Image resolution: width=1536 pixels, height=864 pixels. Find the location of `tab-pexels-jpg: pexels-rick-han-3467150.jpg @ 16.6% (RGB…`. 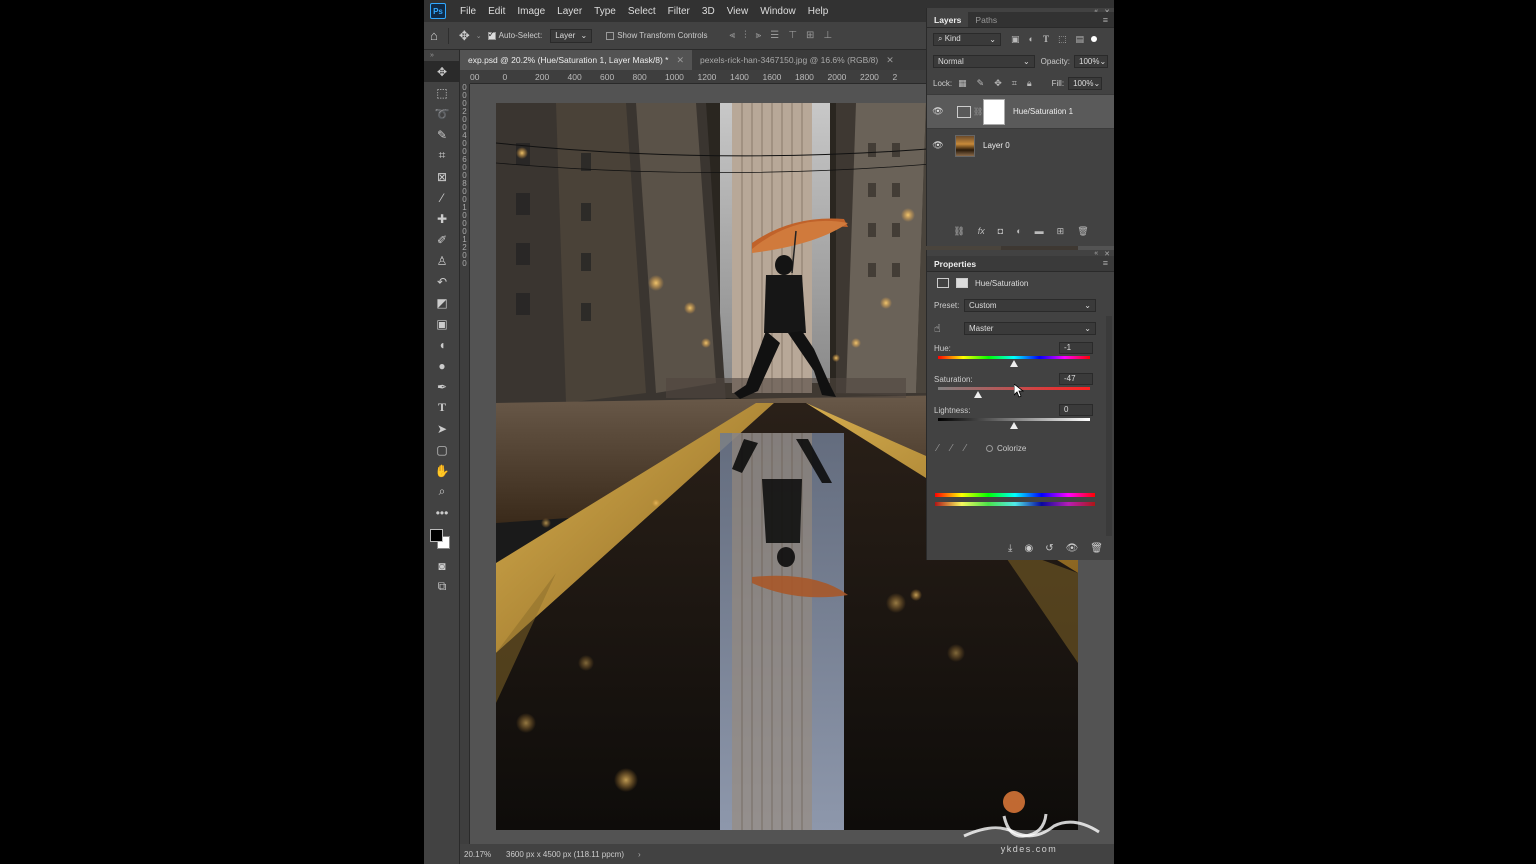

tab-pexels-jpg: pexels-rick-han-3467150.jpg @ 16.6% (RGB… is located at coordinates (797, 60).